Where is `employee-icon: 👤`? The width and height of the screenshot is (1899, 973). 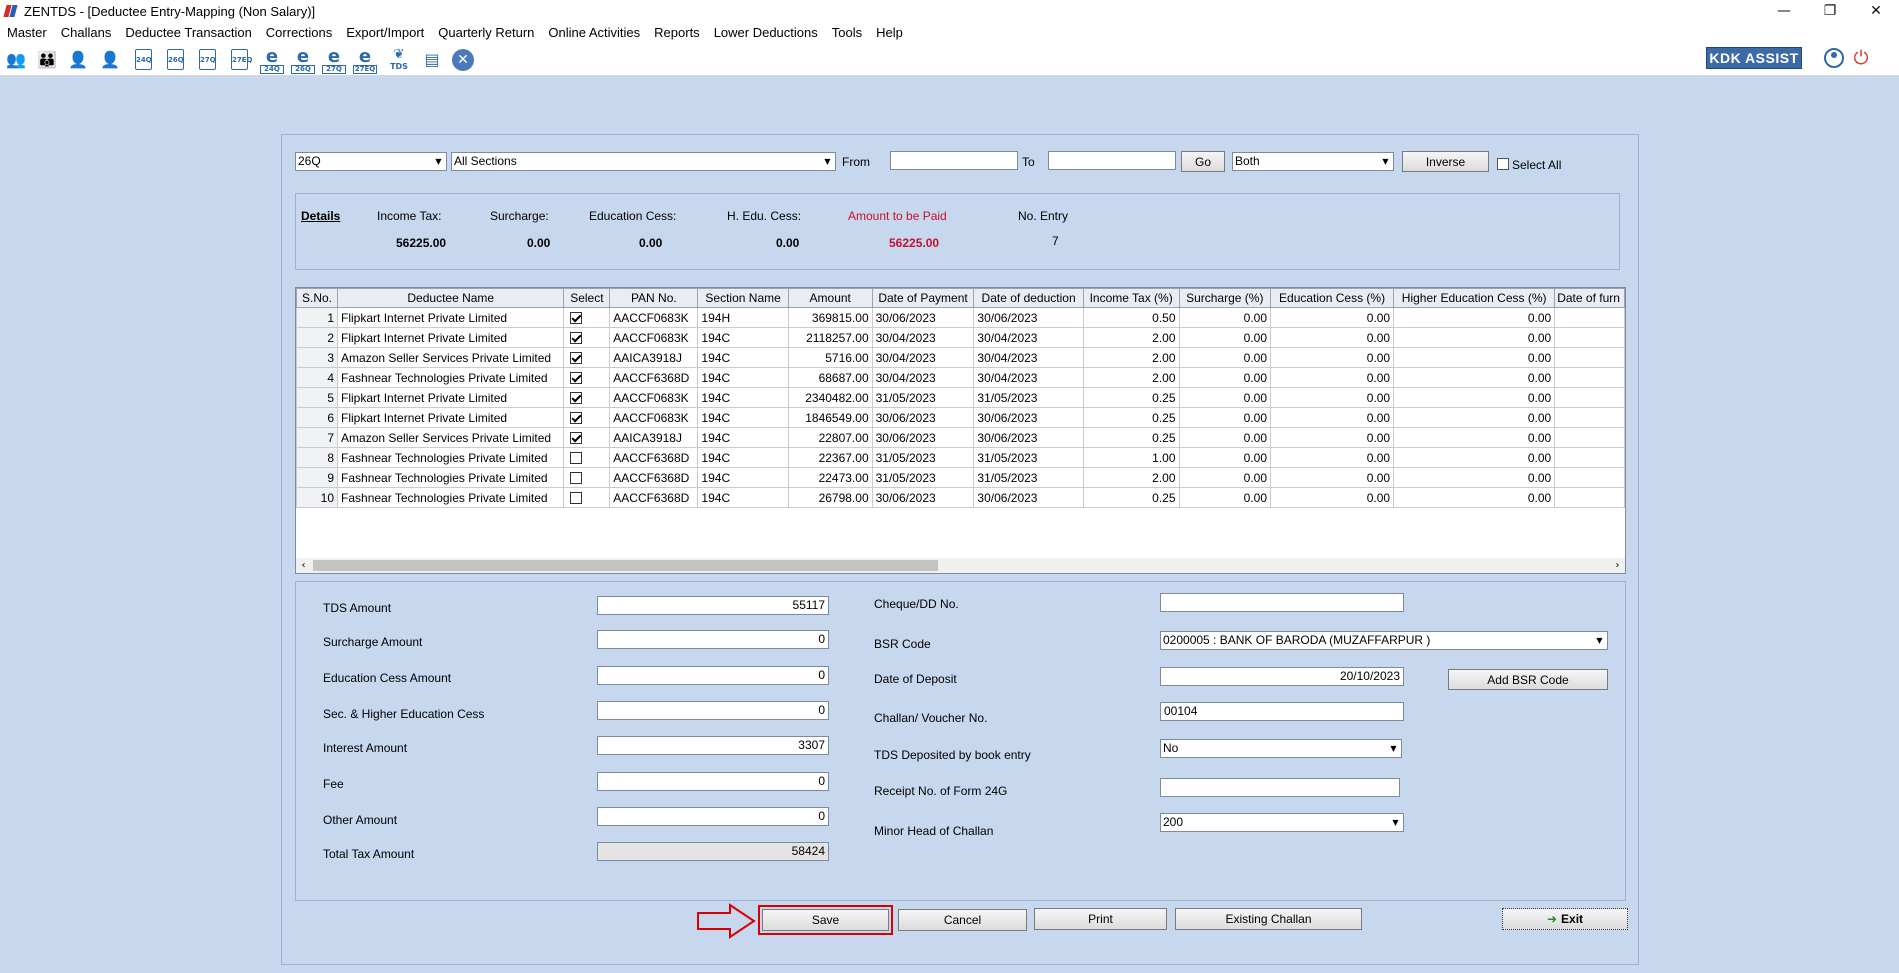 employee-icon: 👤 is located at coordinates (78, 60).